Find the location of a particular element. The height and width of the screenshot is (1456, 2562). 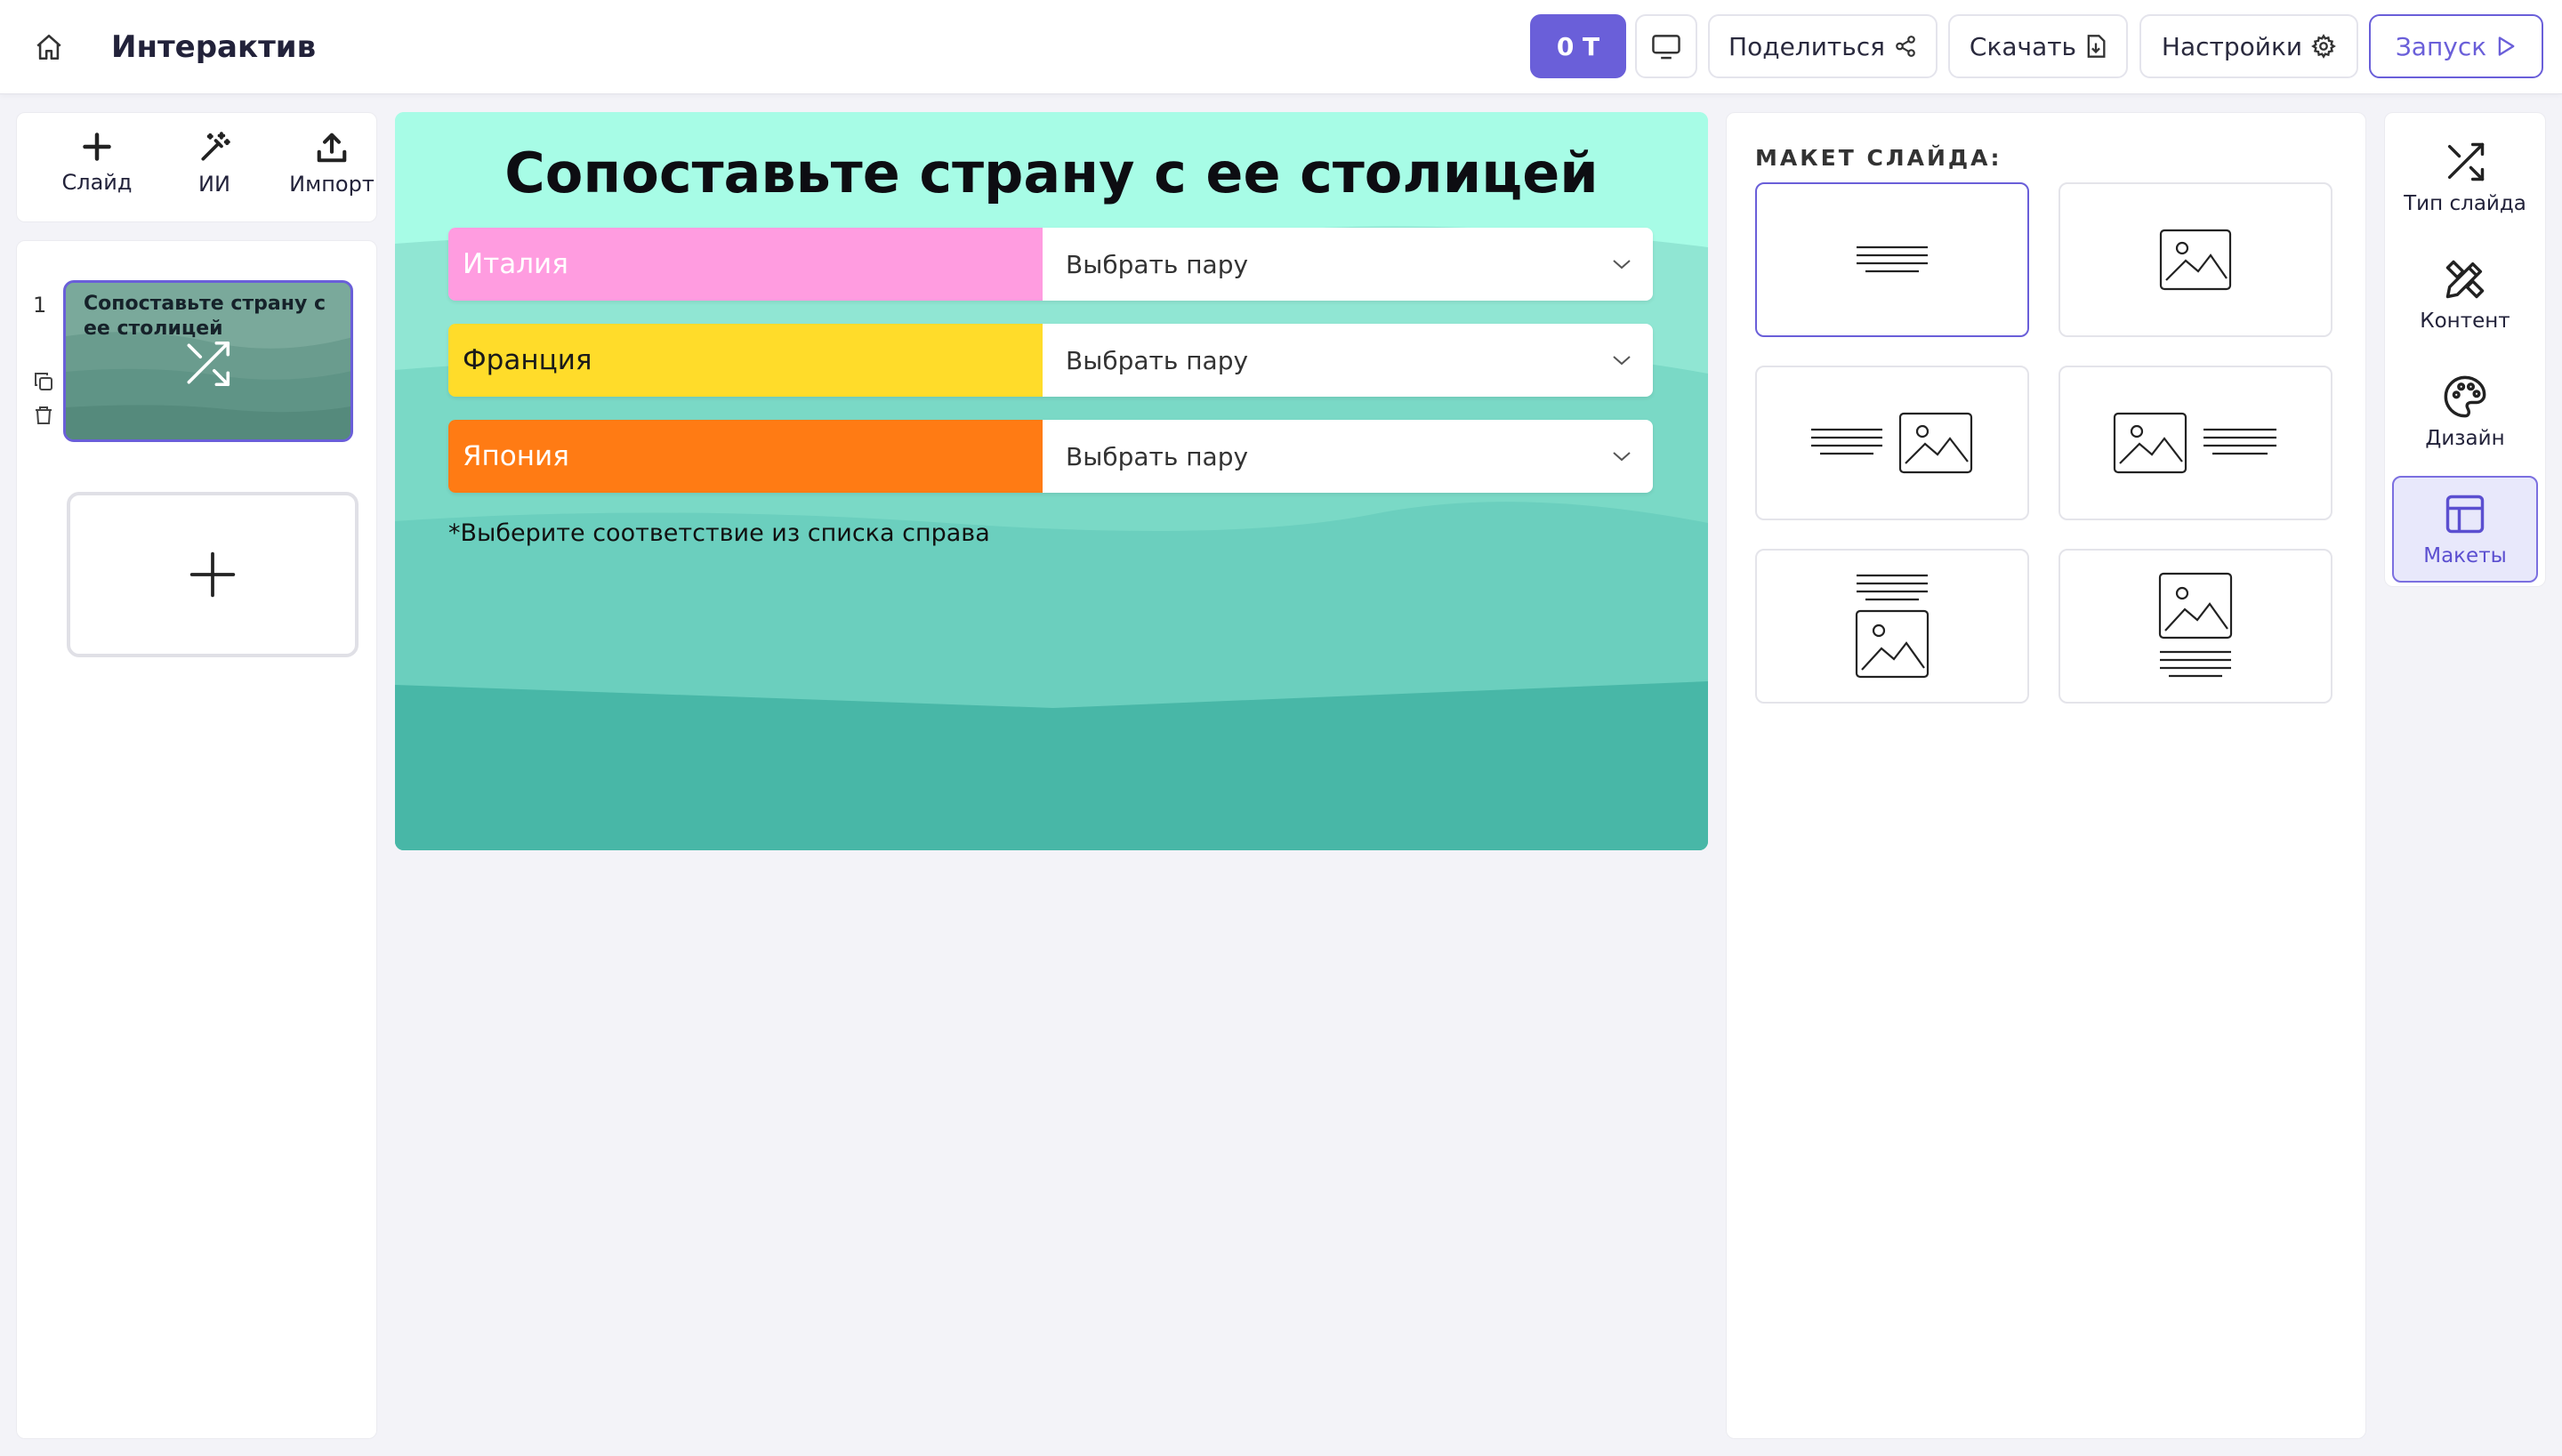

slide-tools-panel: Слайд ИИ Импорт is located at coordinates (196, 167).